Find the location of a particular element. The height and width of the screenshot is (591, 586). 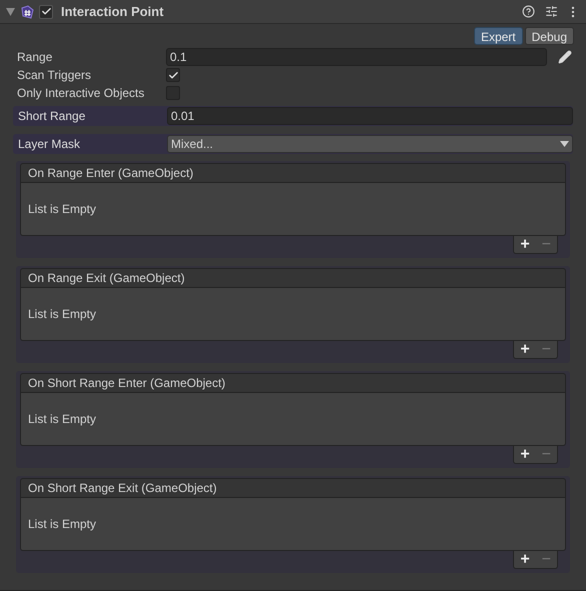

help-icon is located at coordinates (528, 11).